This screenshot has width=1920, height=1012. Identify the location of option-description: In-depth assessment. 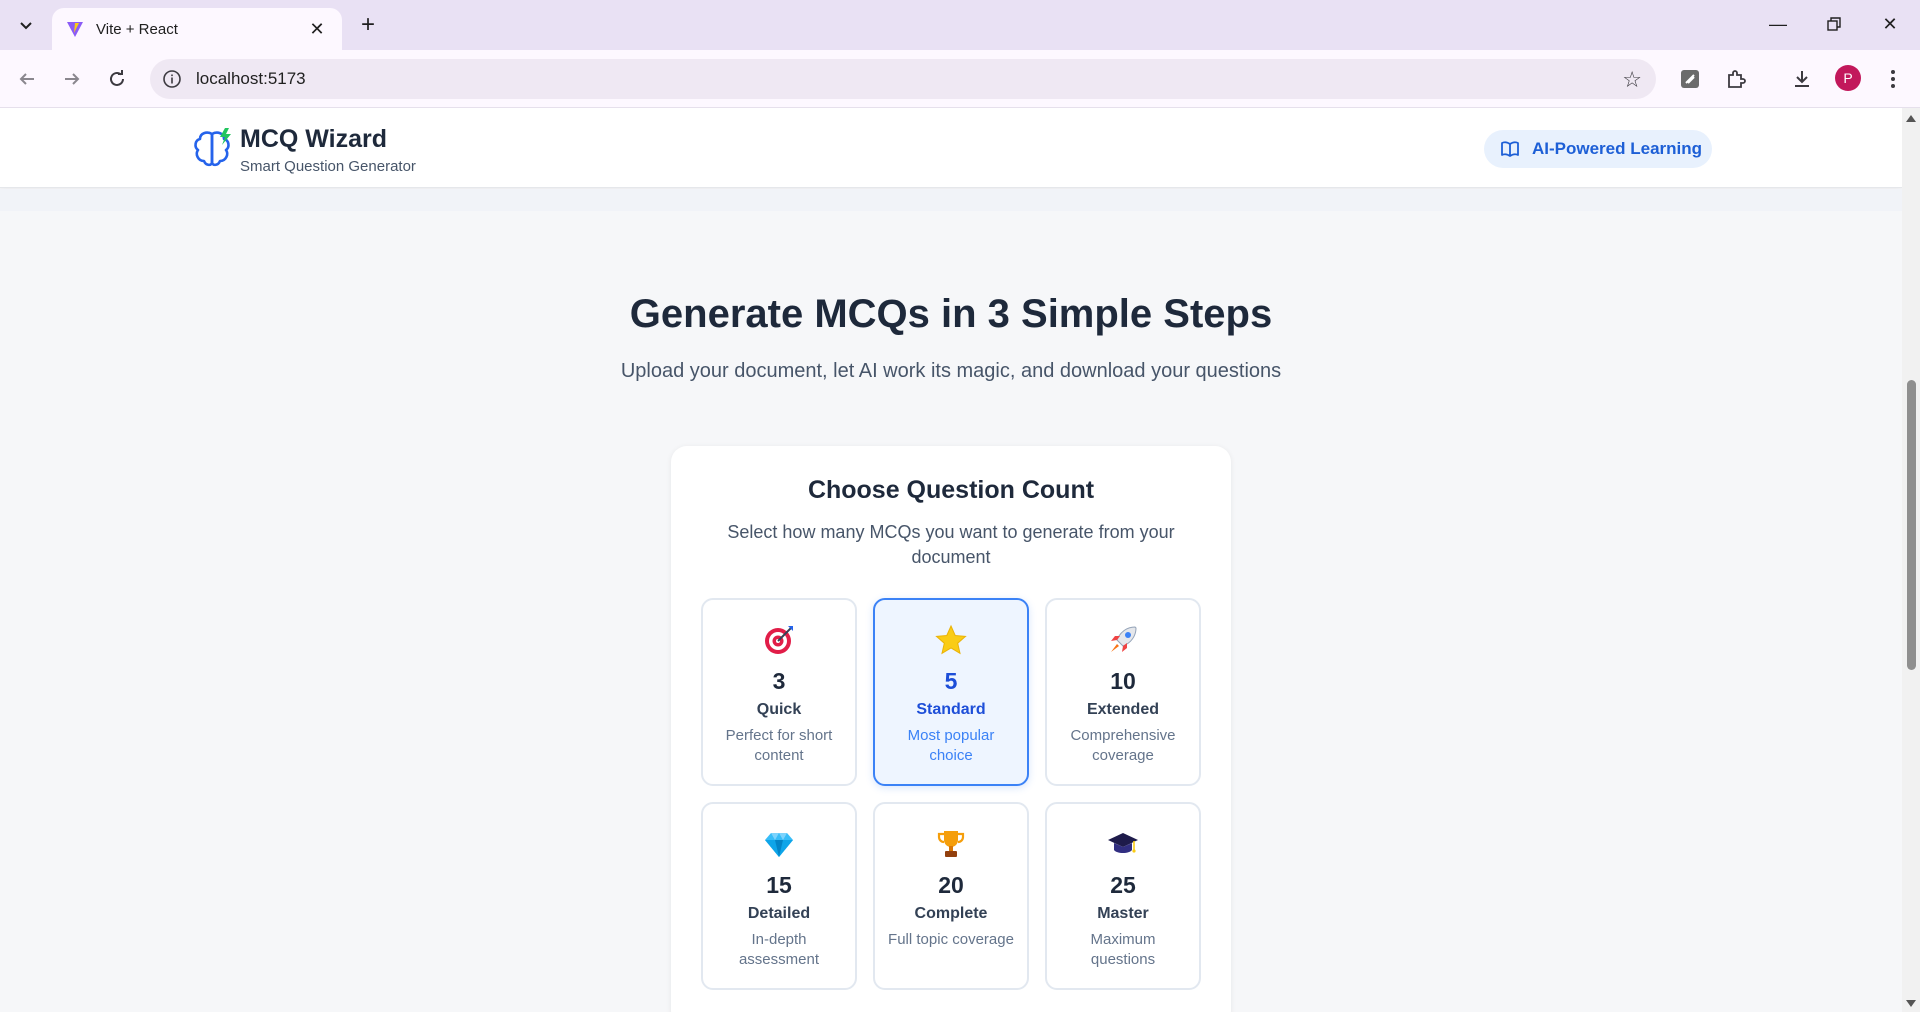
(779, 949).